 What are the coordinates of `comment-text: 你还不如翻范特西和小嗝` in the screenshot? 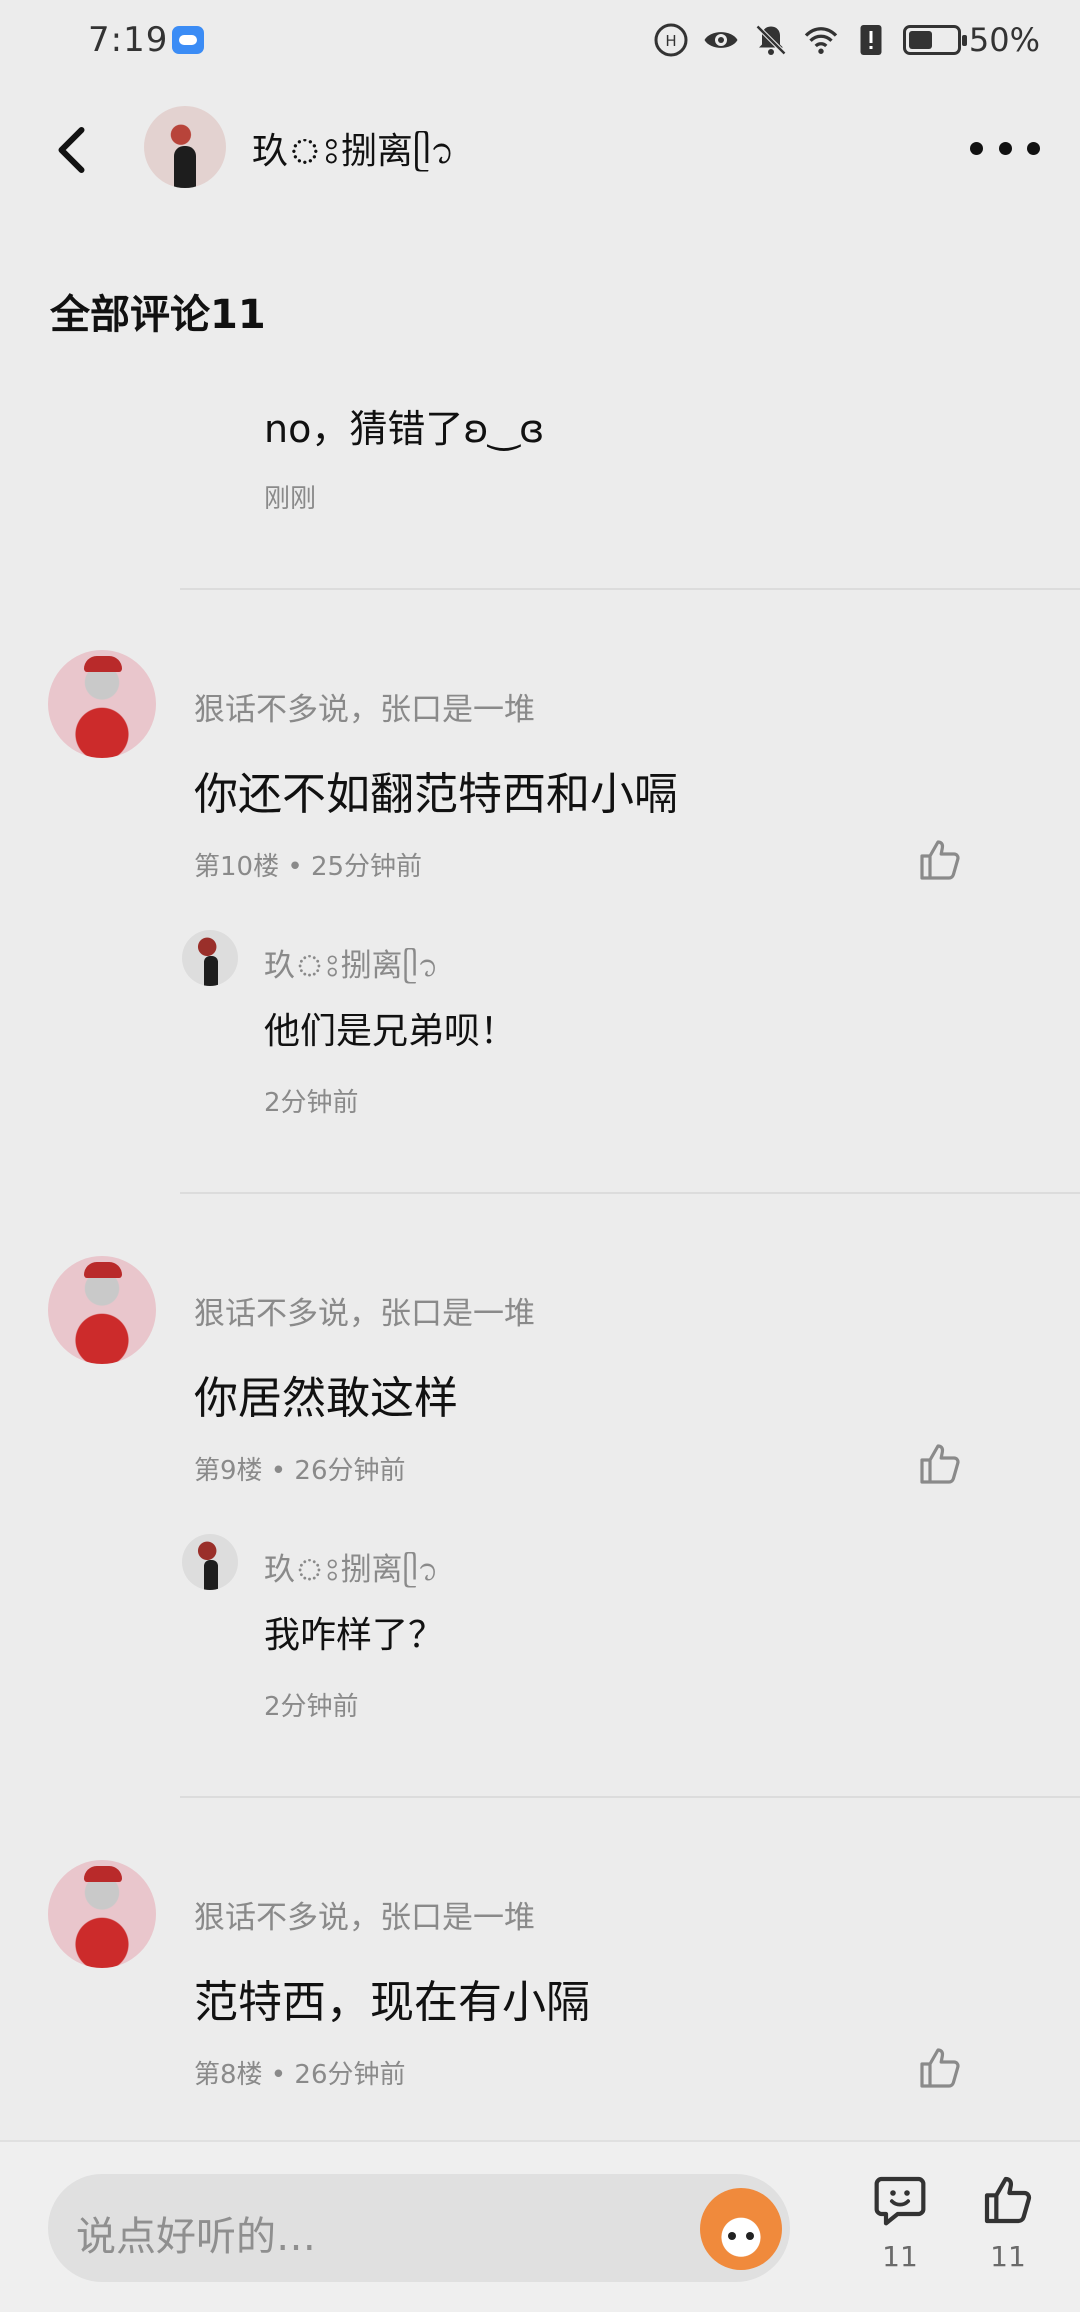 It's located at (436, 790).